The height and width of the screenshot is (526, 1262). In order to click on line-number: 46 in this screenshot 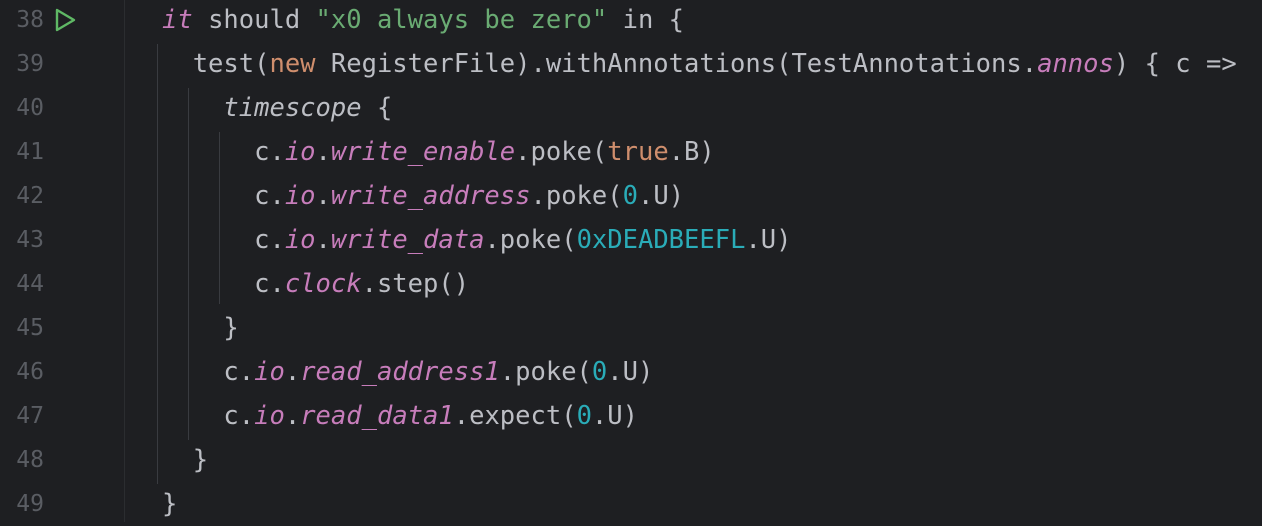, I will do `click(26, 372)`.